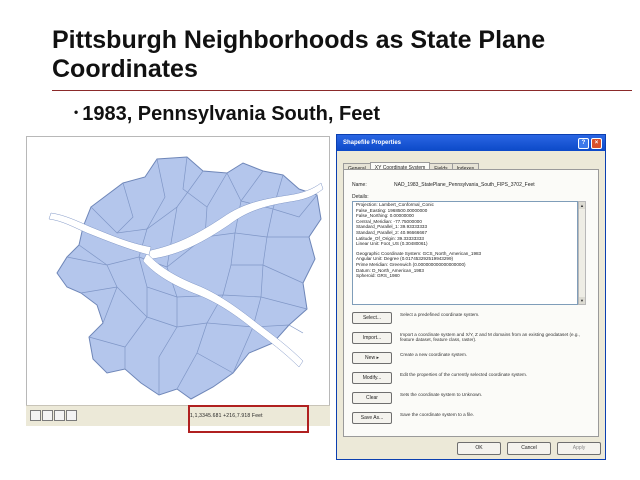  Describe the element at coordinates (231, 114) in the screenshot. I see `bullet-text: 1983, Pennsylvania South, Feet` at that location.